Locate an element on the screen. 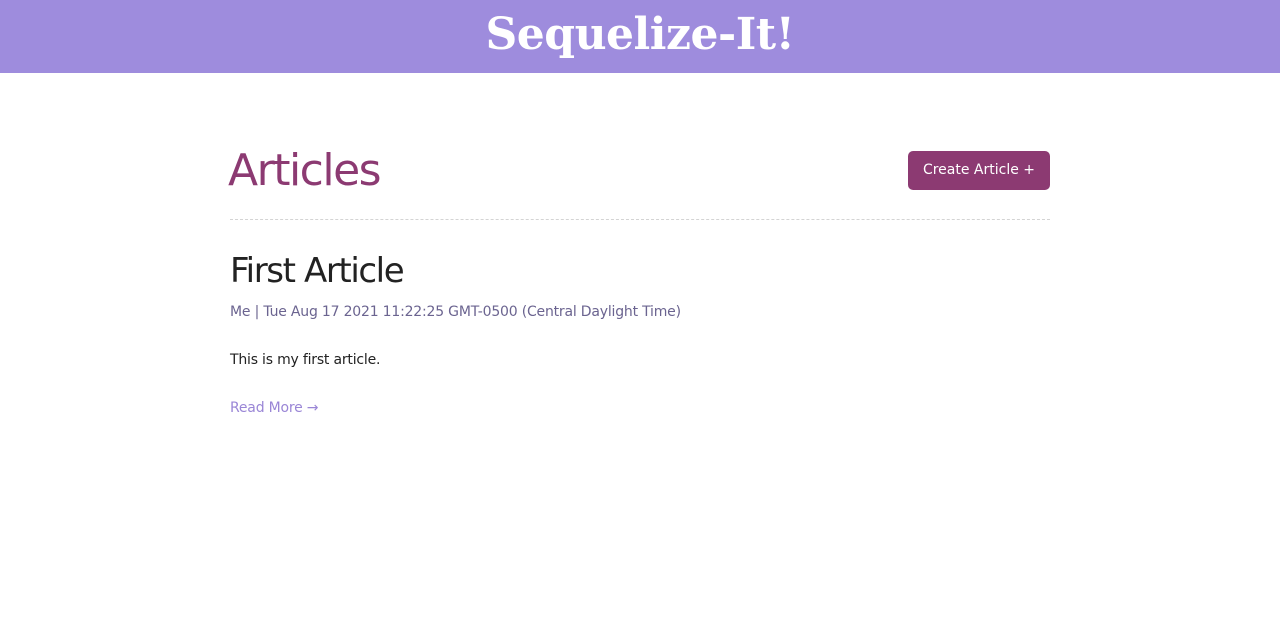 The height and width of the screenshot is (633, 1280). create-article-button: Create Article + is located at coordinates (978, 170).